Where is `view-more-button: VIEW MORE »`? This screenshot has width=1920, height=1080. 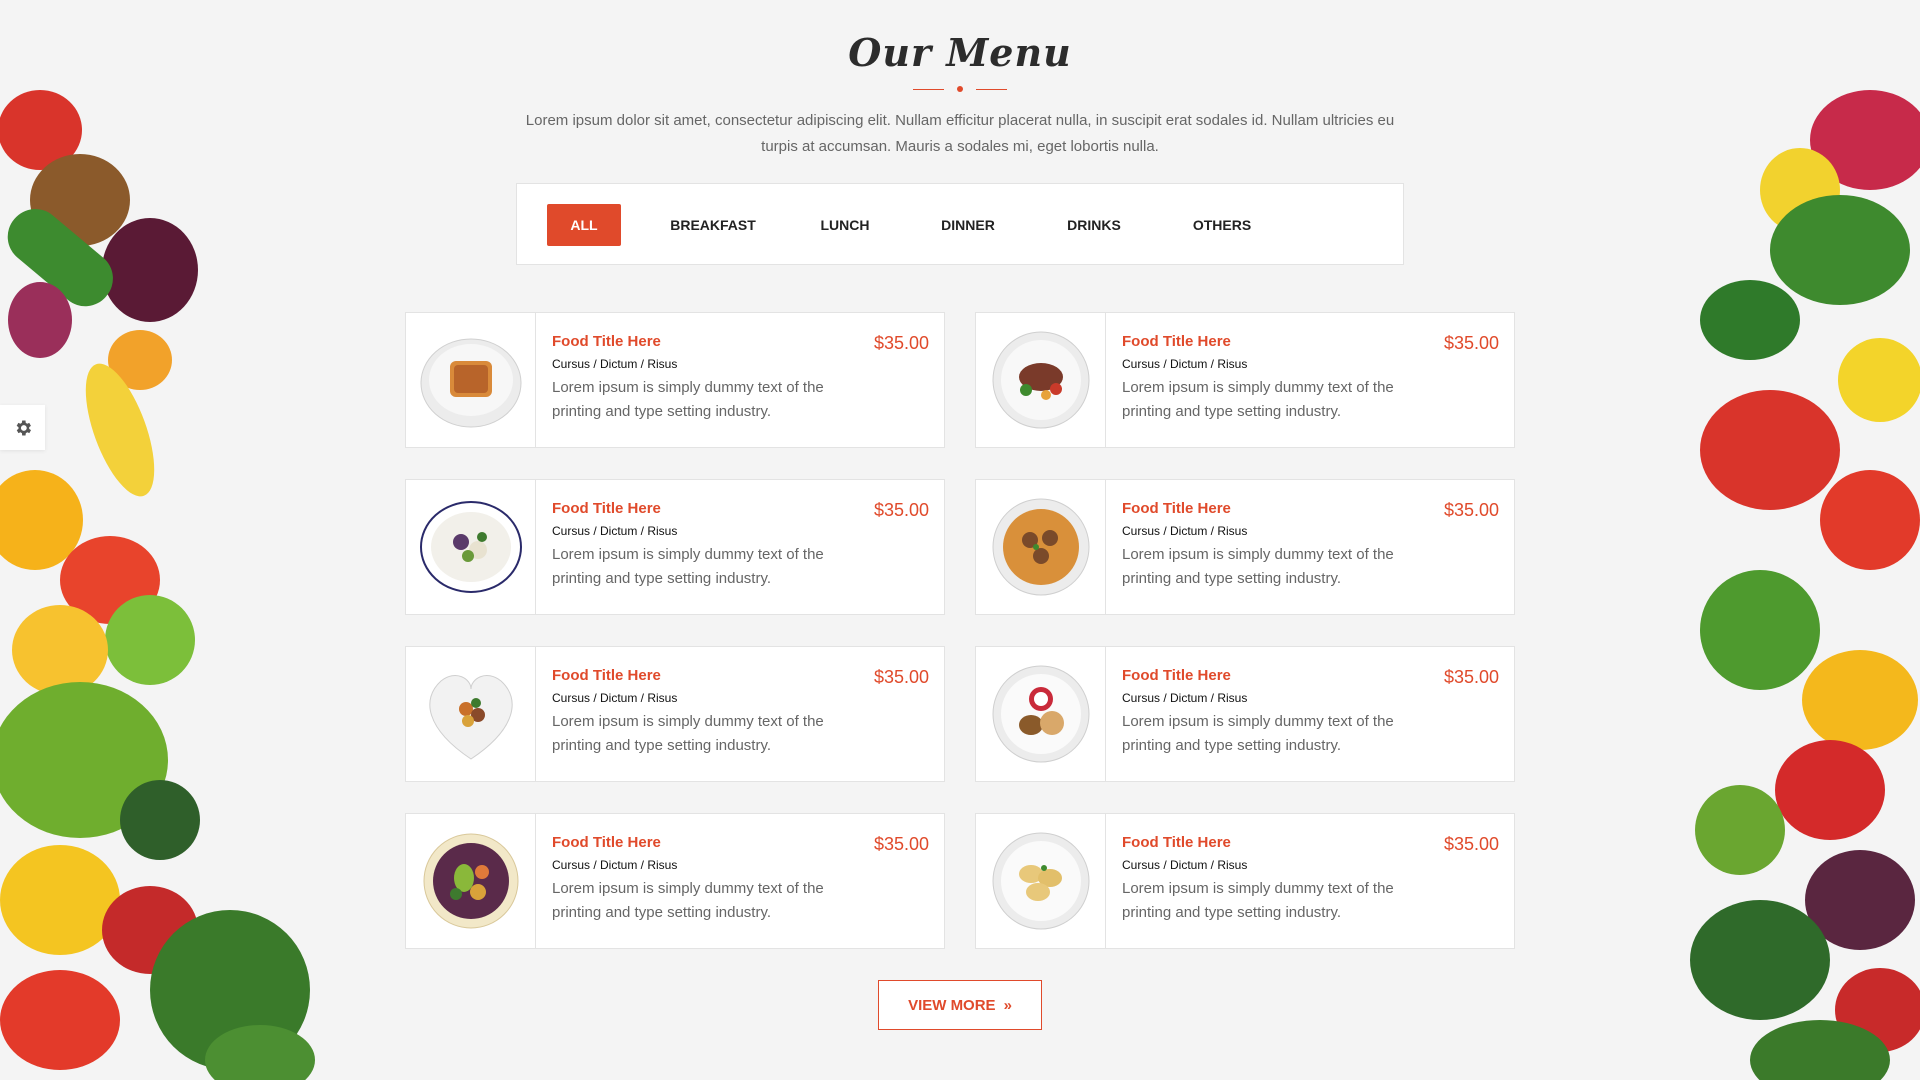
view-more-button: VIEW MORE » is located at coordinates (960, 1005).